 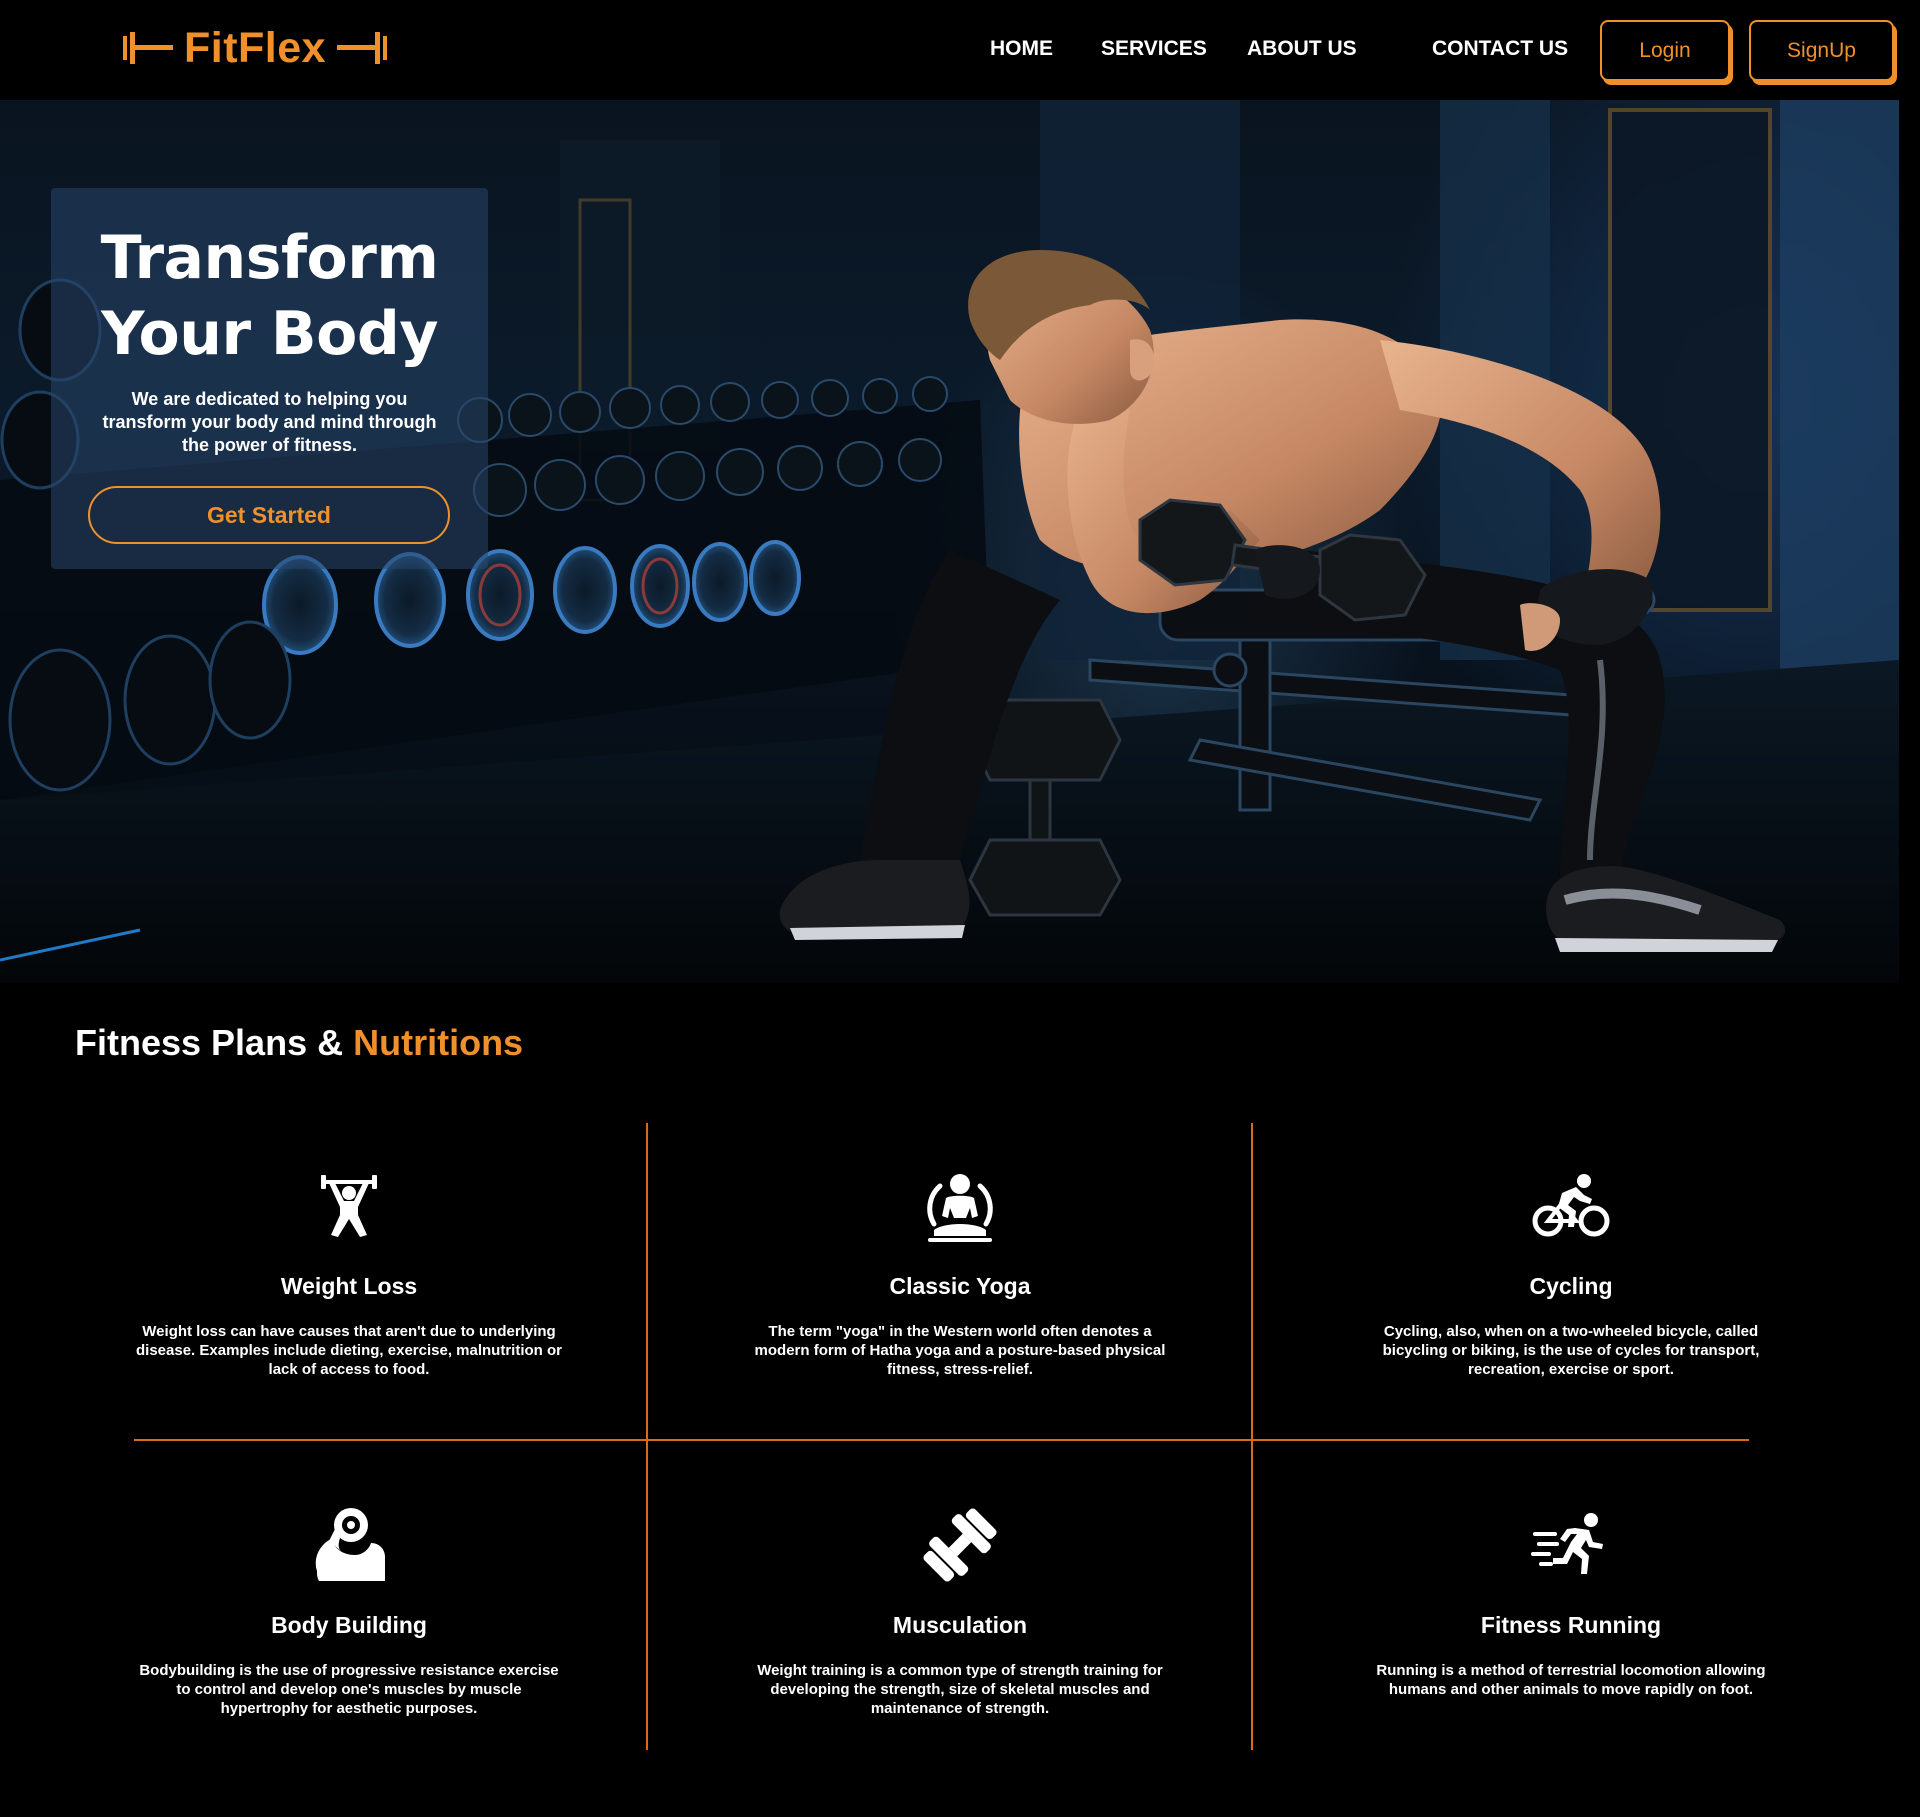 I want to click on nav-about-us: ABOUT US, so click(x=1302, y=49).